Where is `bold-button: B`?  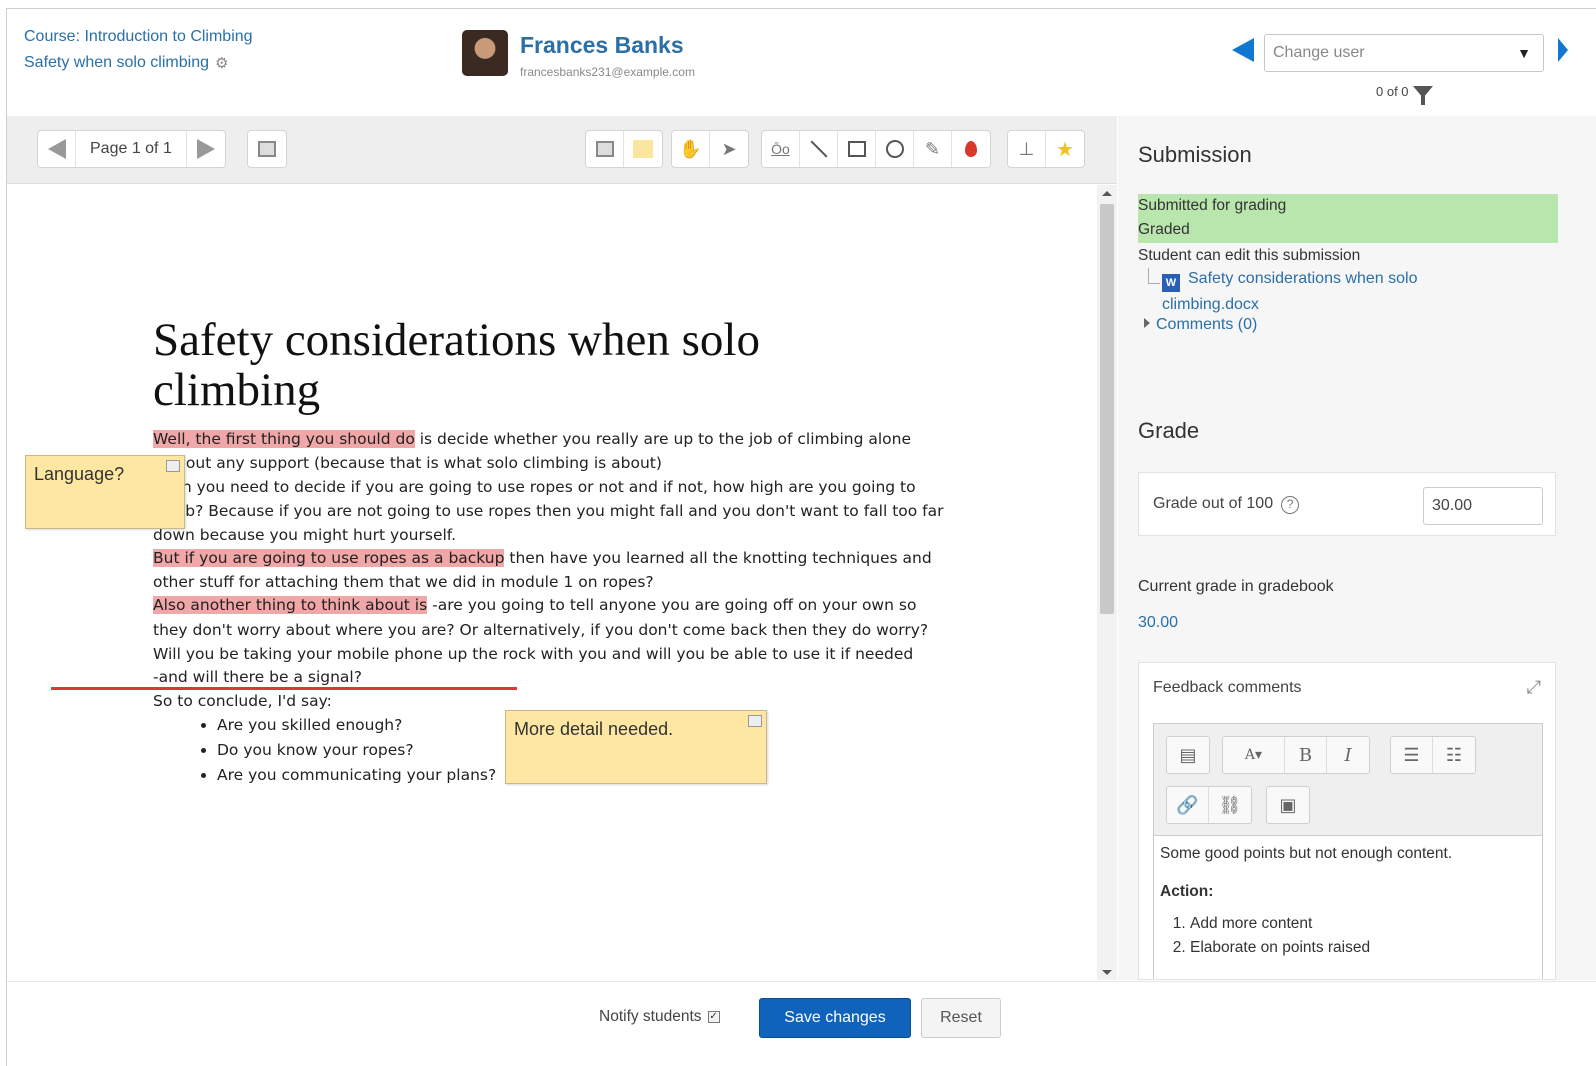 bold-button: B is located at coordinates (1306, 755).